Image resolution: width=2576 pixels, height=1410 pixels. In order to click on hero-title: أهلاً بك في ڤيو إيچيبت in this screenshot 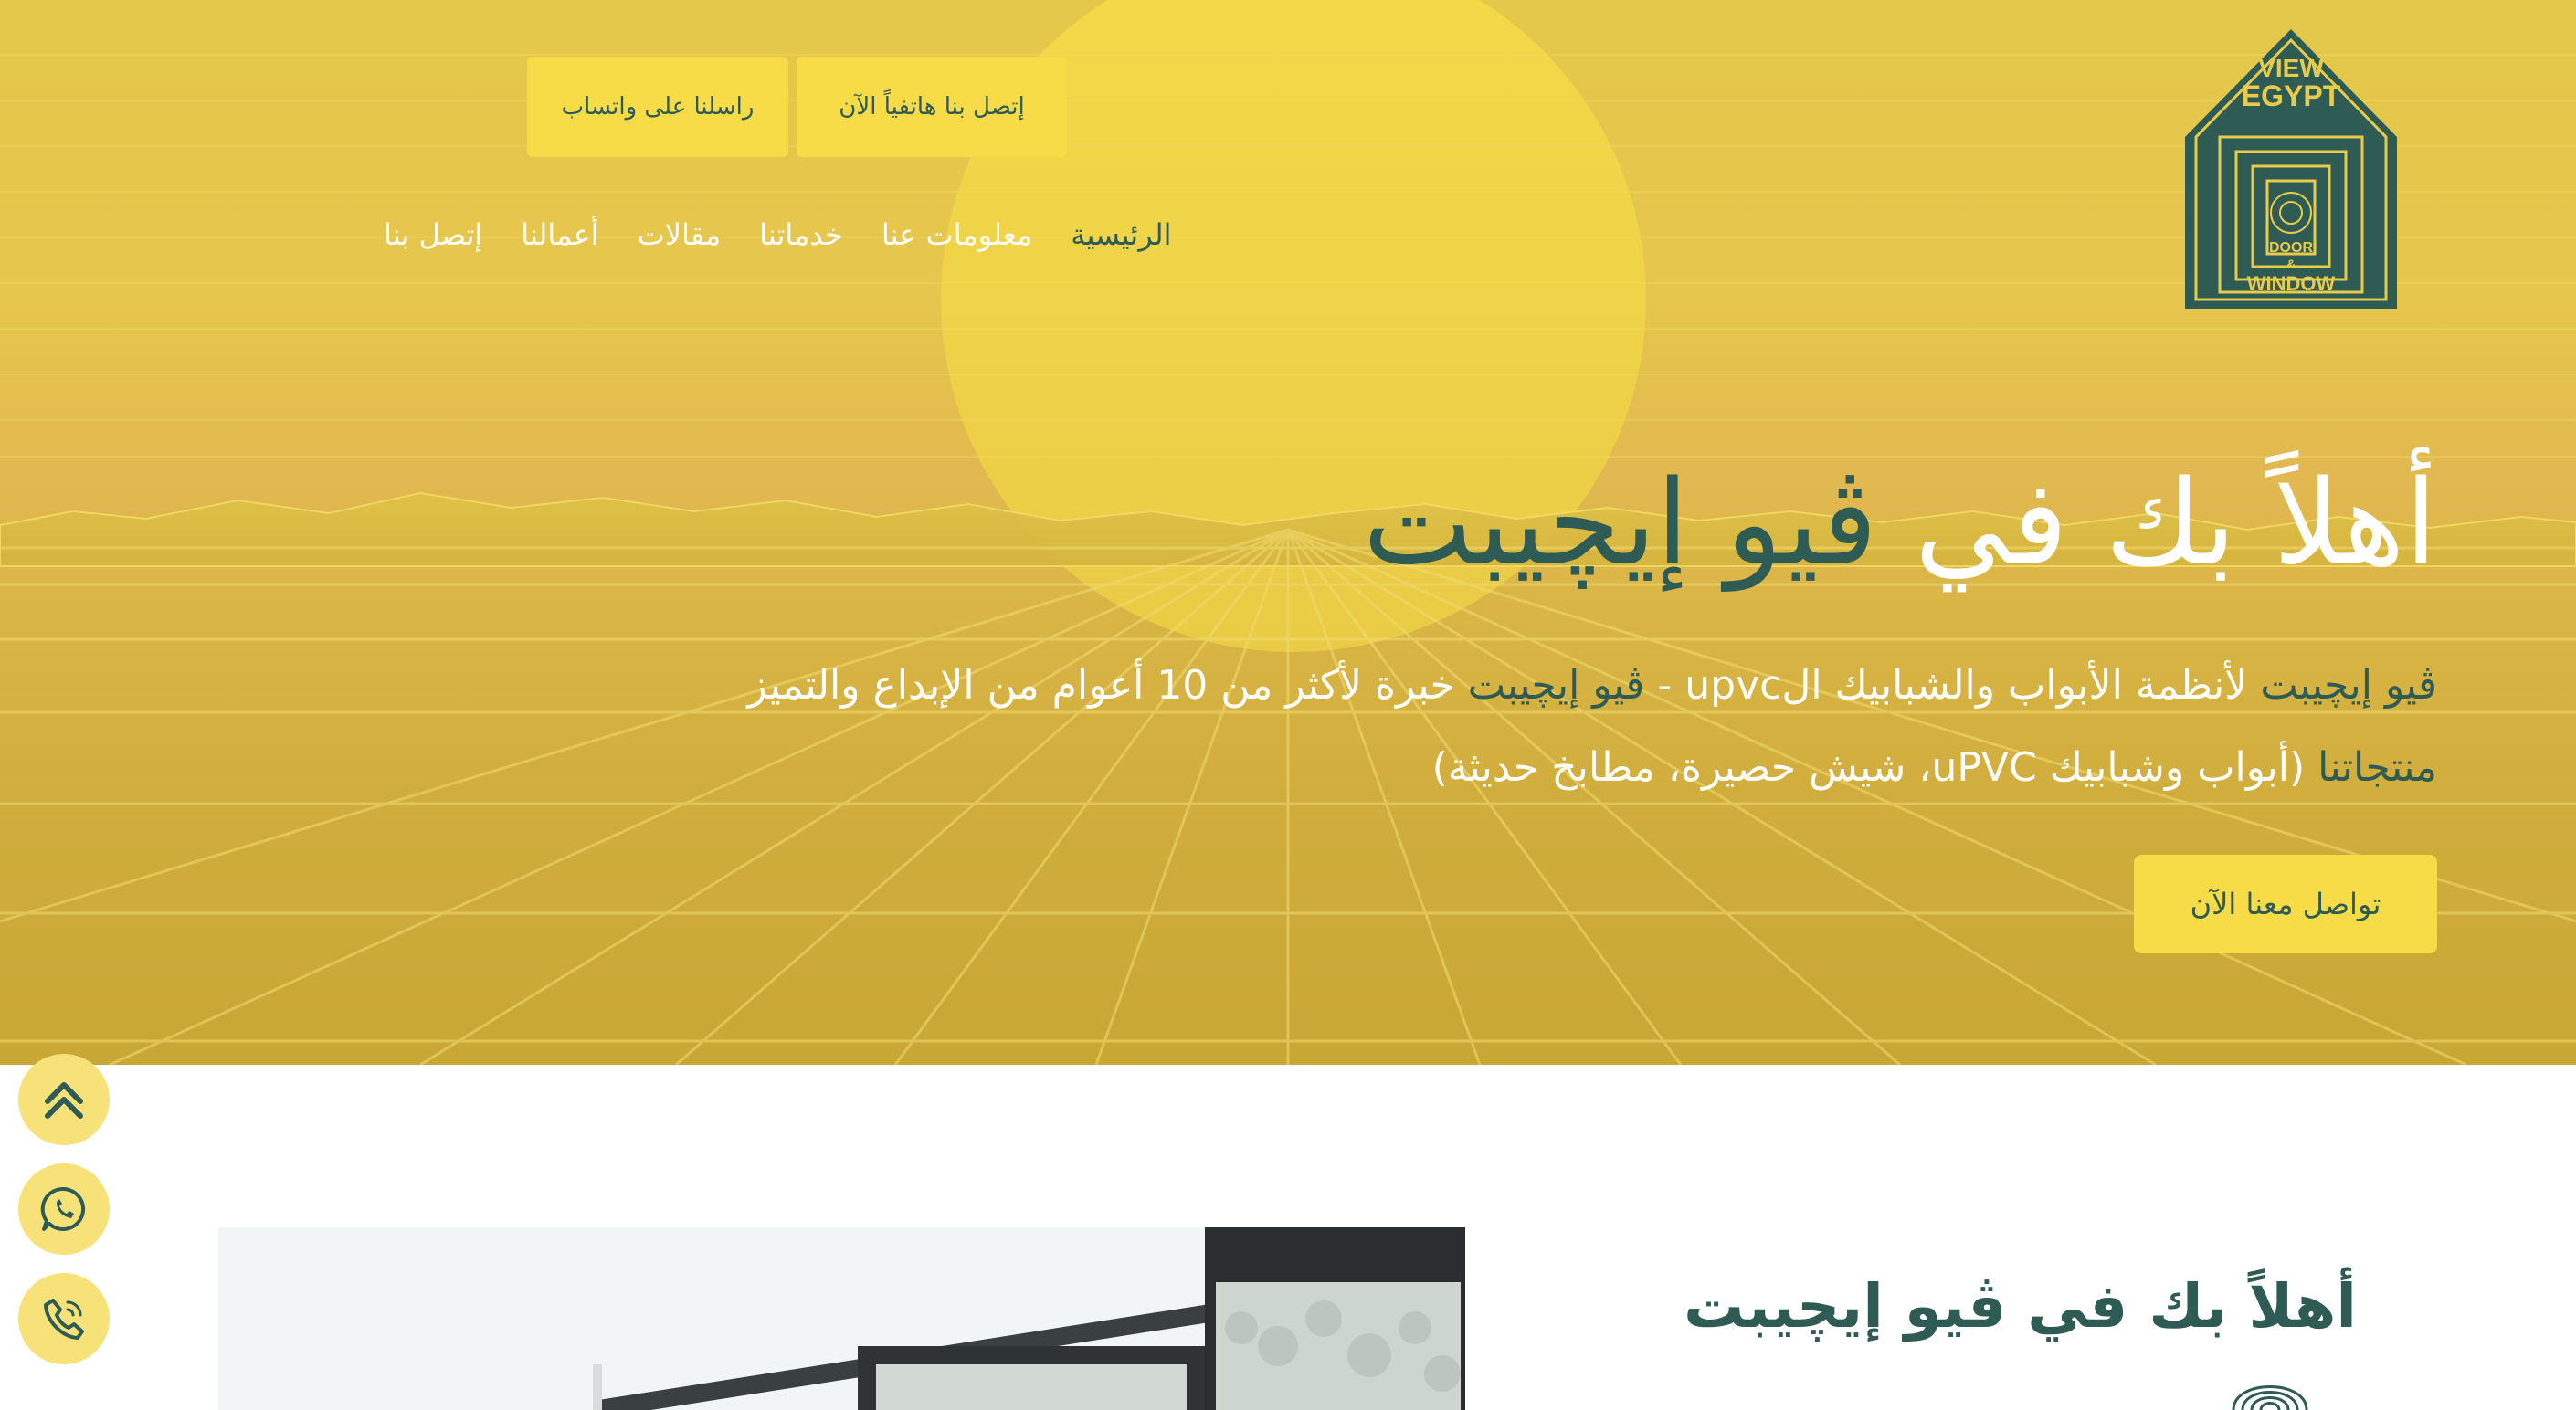, I will do `click(1900, 524)`.